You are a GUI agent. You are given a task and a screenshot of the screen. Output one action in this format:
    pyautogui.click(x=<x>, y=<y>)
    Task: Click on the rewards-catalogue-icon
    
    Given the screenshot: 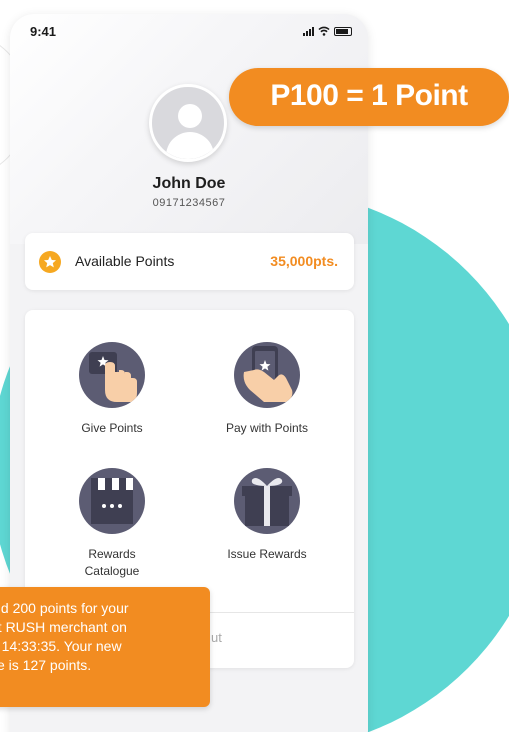 What is the action you would take?
    pyautogui.click(x=112, y=501)
    